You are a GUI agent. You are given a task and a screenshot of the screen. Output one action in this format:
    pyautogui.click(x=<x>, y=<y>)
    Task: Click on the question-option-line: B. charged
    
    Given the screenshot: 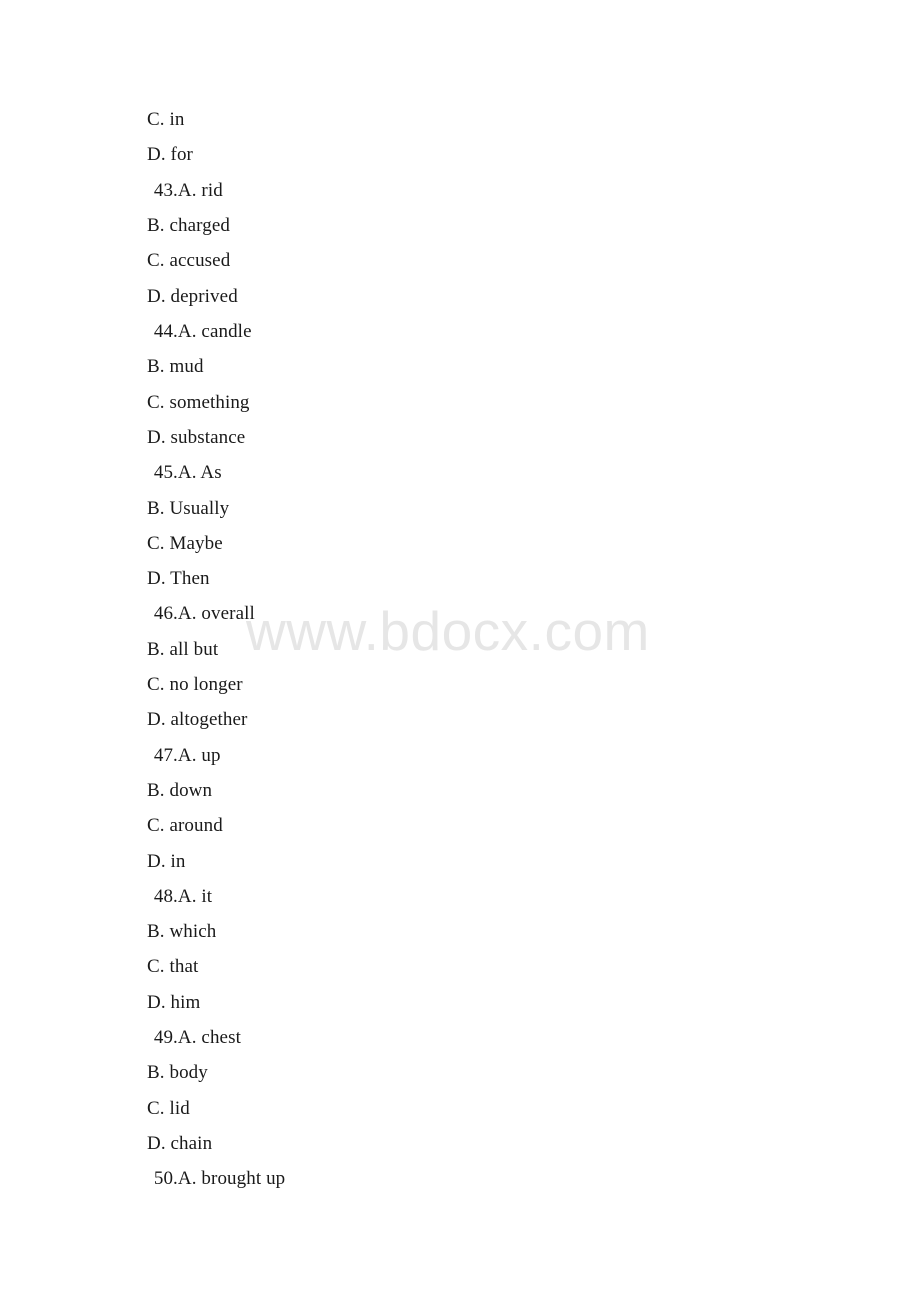 What is the action you would take?
    pyautogui.click(x=188, y=225)
    